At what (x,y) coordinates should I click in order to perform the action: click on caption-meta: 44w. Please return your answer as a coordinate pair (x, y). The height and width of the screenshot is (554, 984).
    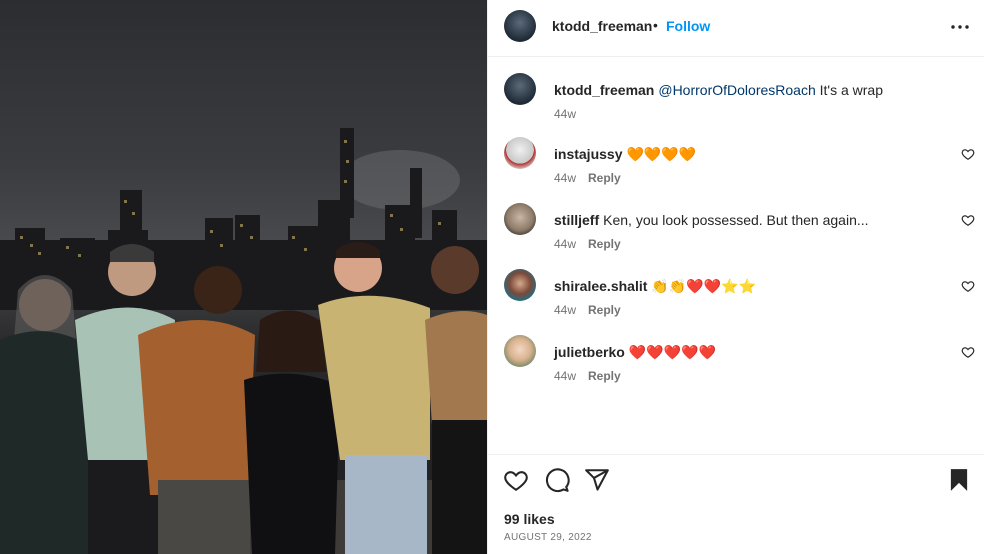
    Looking at the image, I should click on (565, 114).